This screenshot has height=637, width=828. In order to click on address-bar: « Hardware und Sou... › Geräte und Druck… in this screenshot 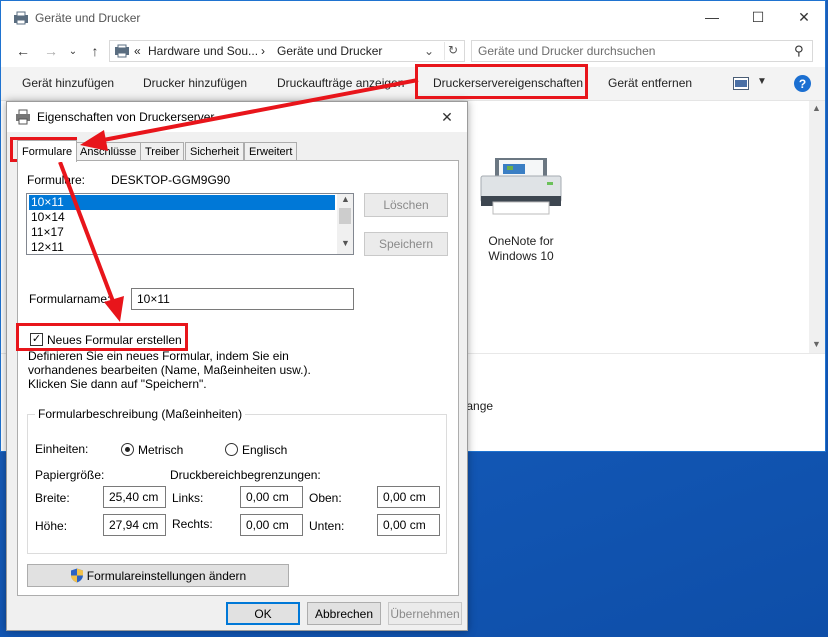, I will do `click(287, 51)`.